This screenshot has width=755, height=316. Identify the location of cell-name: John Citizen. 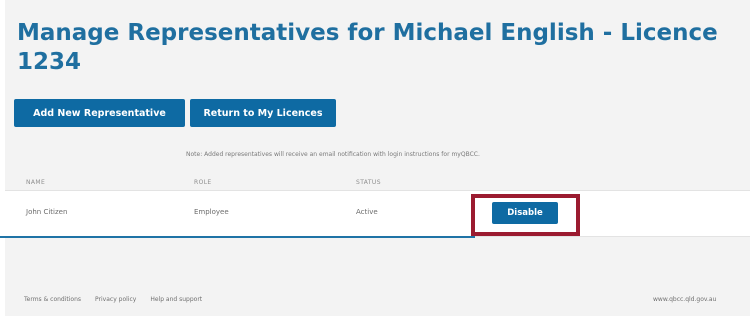
(47, 212).